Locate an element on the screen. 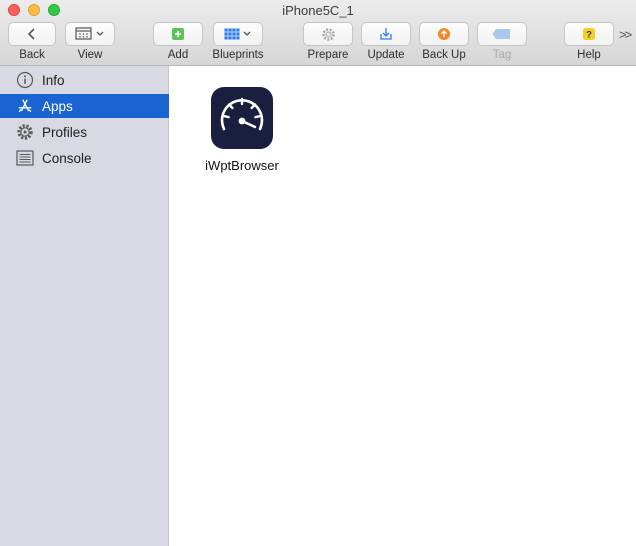 The width and height of the screenshot is (636, 546). calendar-grid-icon is located at coordinates (83, 33).